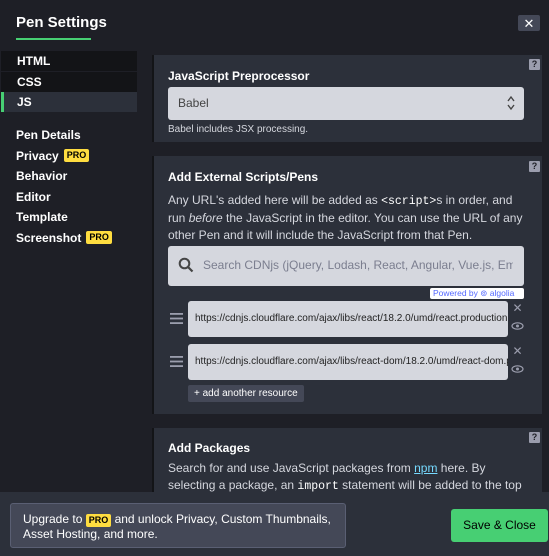  What do you see at coordinates (64, 197) in the screenshot?
I see `sidebar-item-editor: Editor` at bounding box center [64, 197].